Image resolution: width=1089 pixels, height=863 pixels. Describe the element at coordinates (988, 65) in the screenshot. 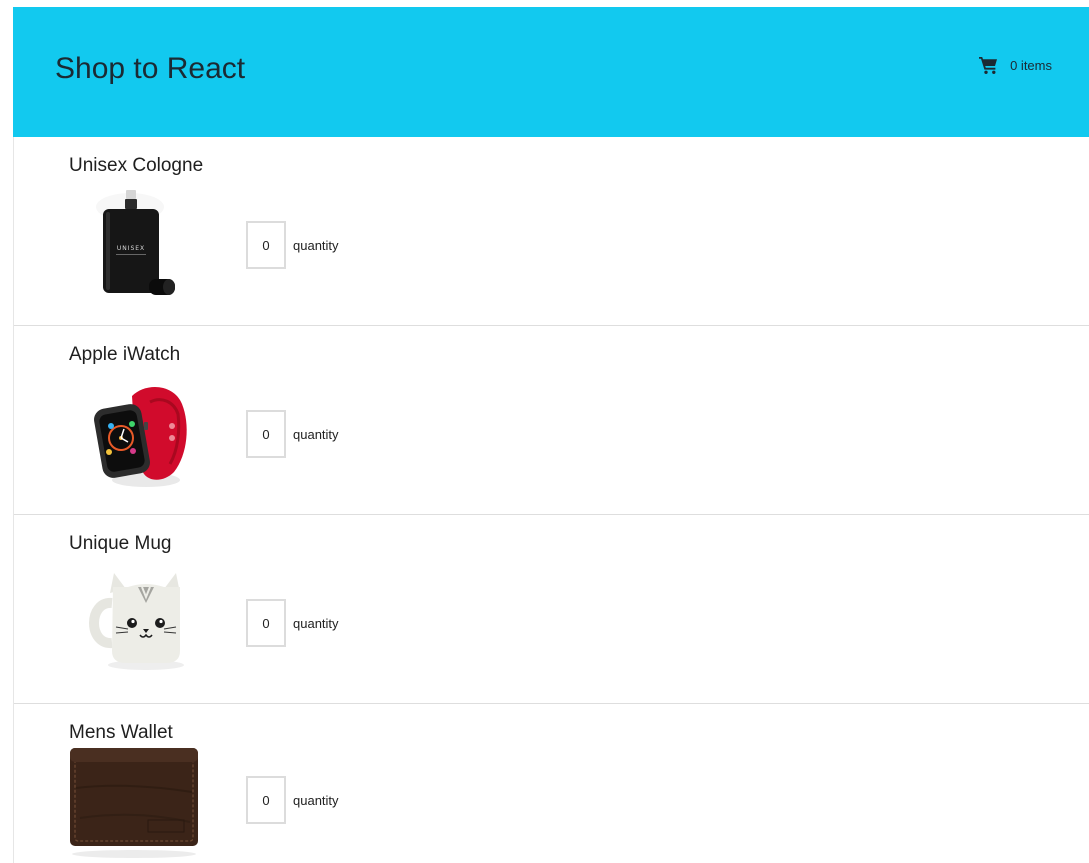

I see `shopping-cart-icon` at that location.